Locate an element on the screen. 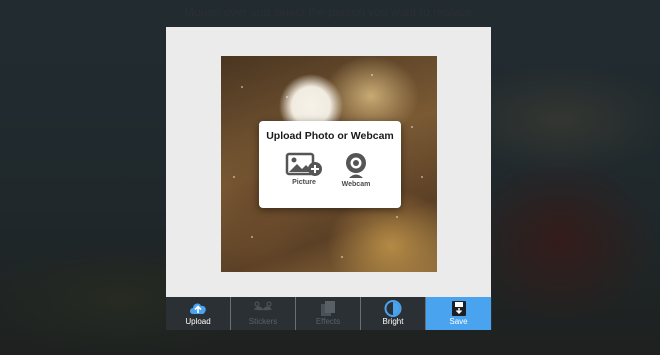 The image size is (660, 355). bright-label: Bright is located at coordinates (393, 321).